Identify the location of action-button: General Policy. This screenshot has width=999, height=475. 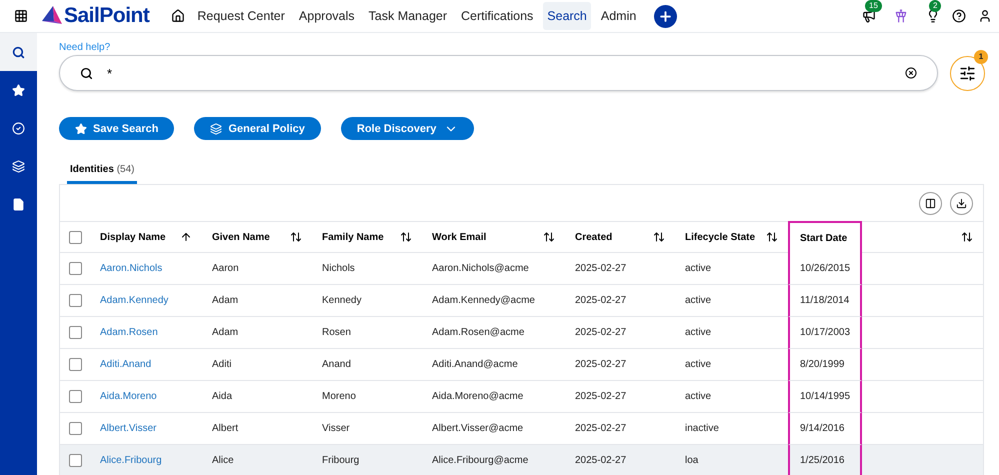
(257, 128).